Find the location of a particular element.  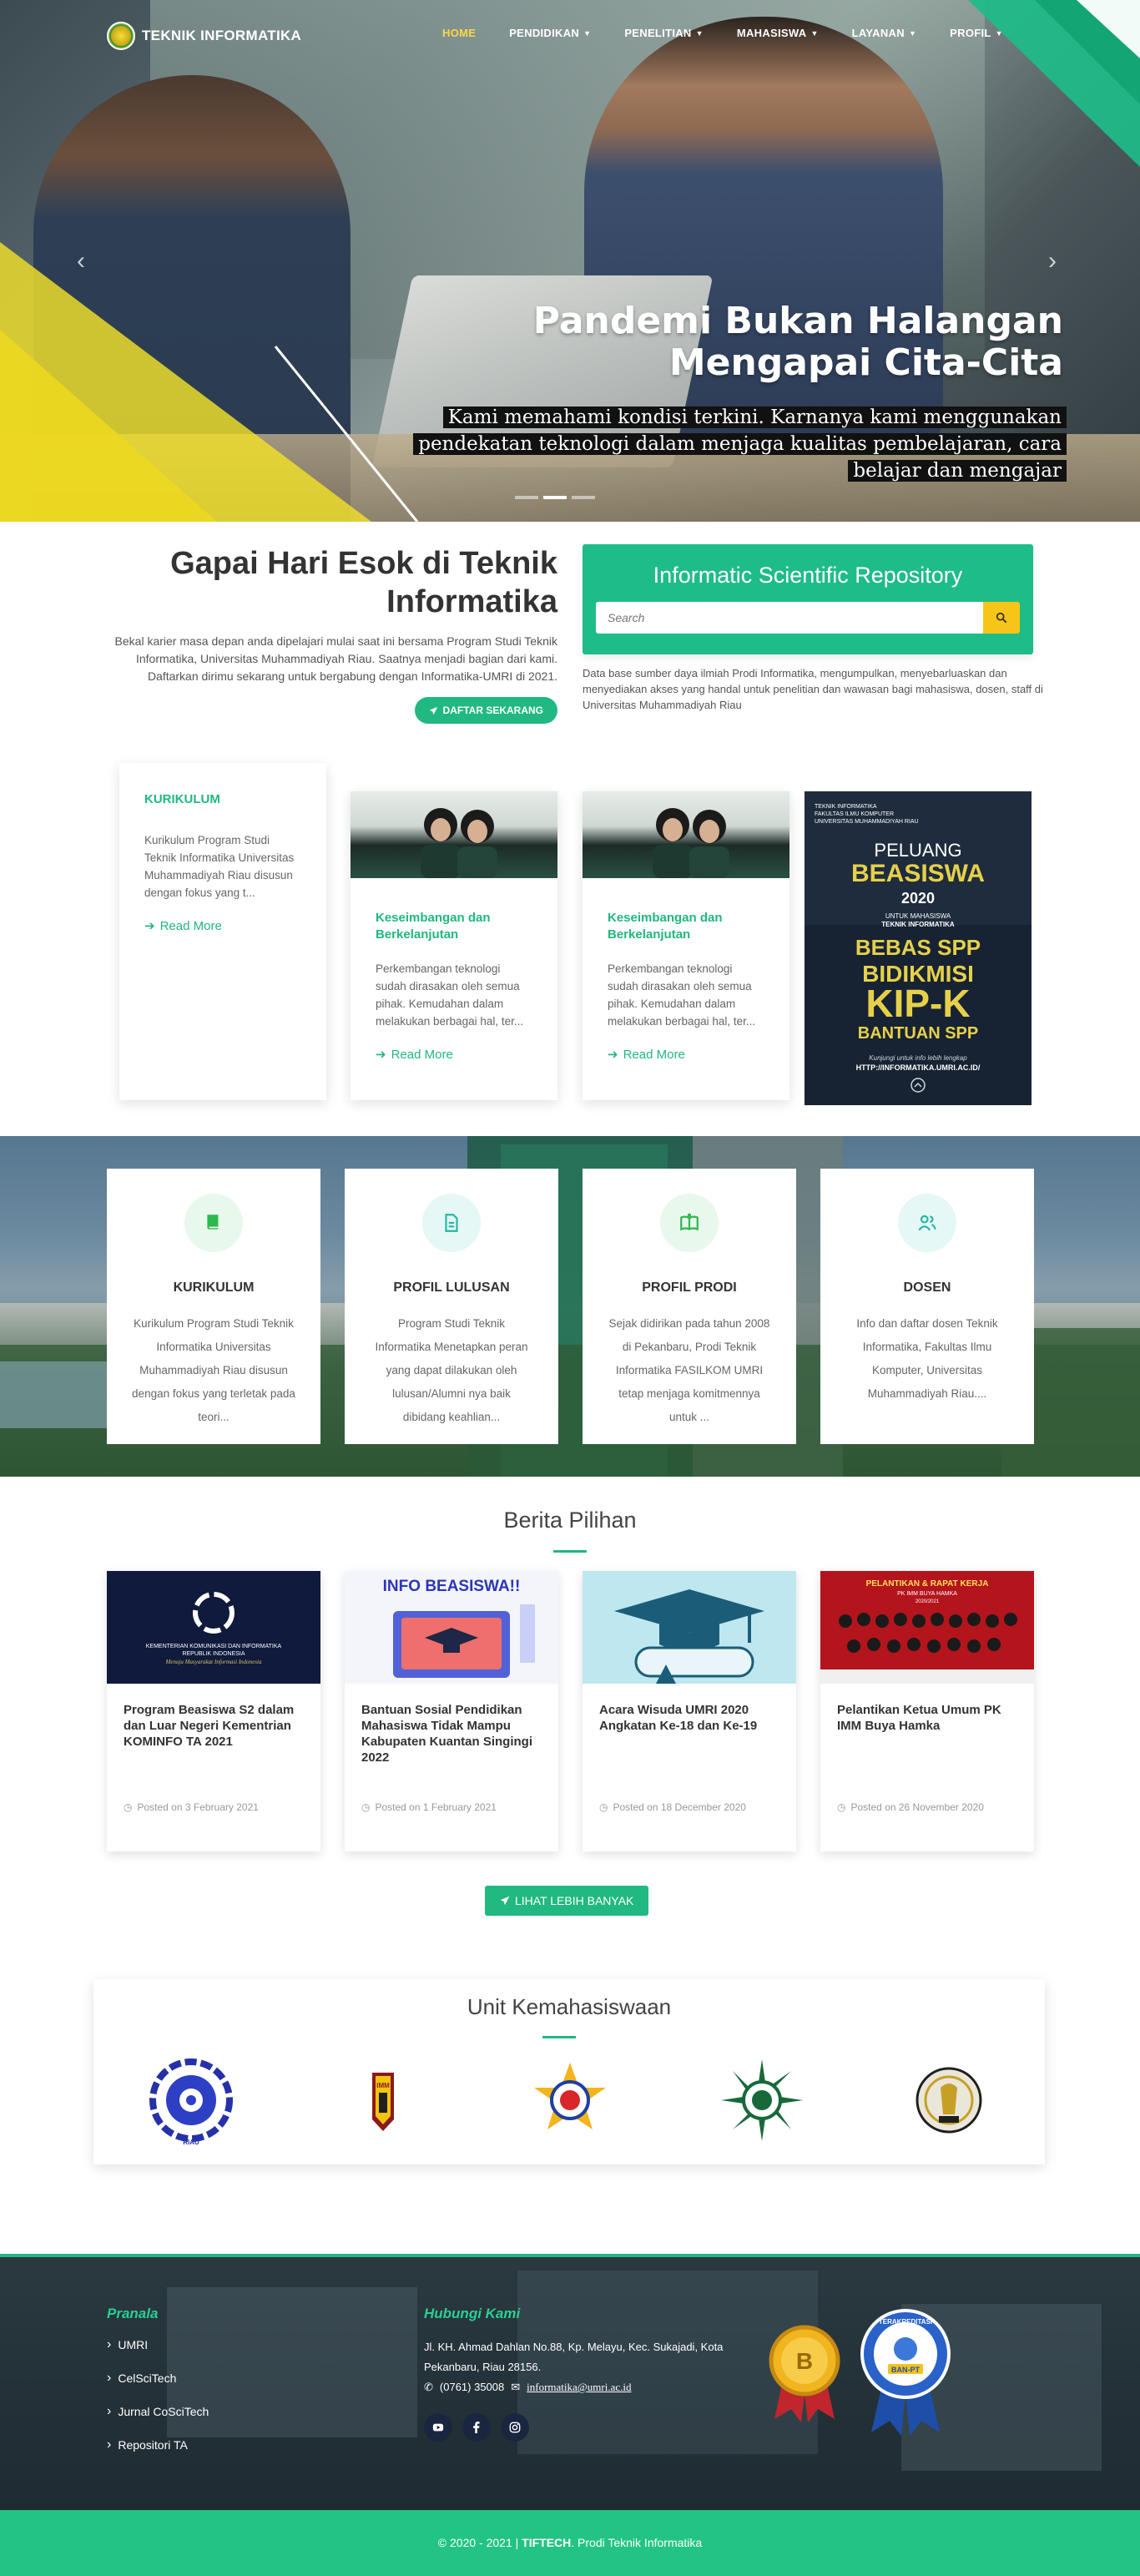

repository-search-button is located at coordinates (1001, 618).